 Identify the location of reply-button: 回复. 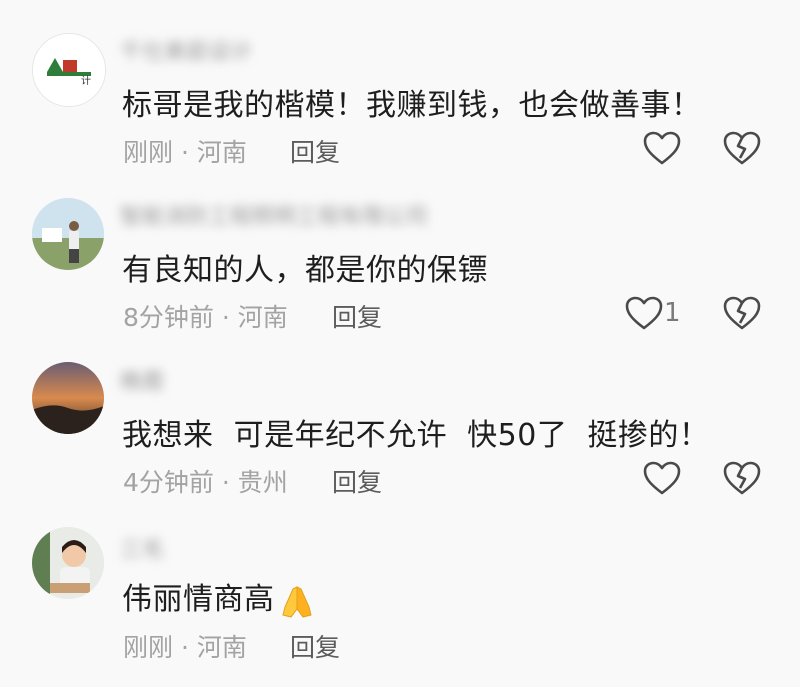
(315, 646).